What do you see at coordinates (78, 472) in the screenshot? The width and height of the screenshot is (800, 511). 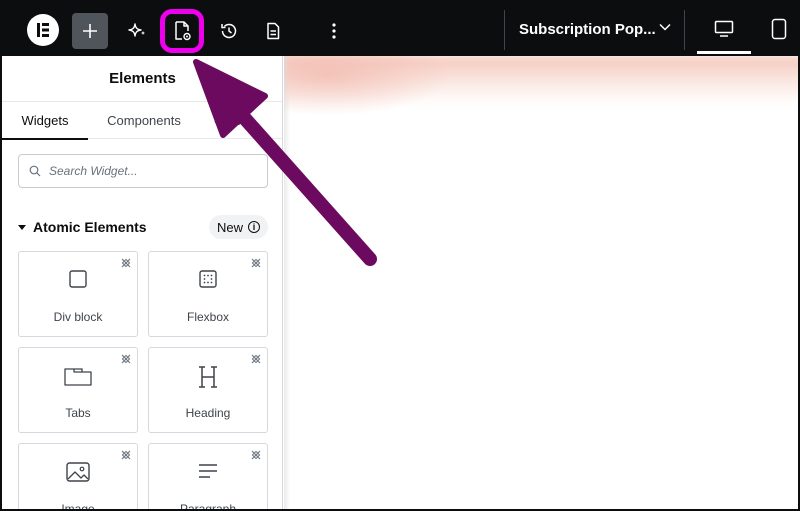 I see `image-icon` at bounding box center [78, 472].